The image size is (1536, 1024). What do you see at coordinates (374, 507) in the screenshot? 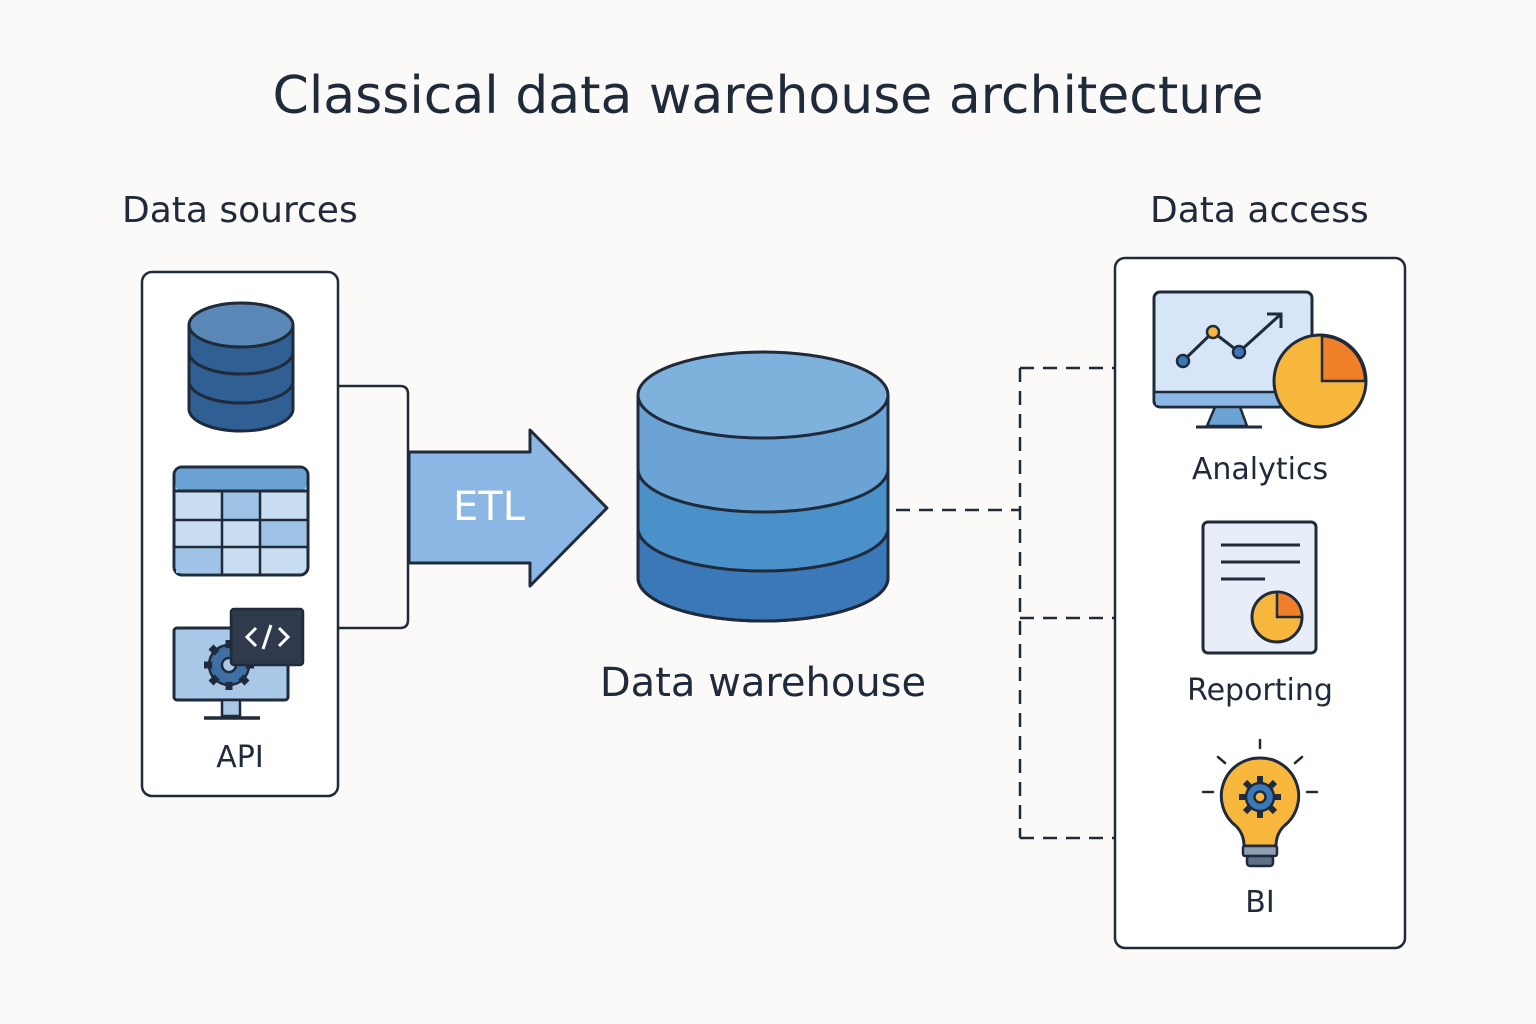
I see `sources-connector` at bounding box center [374, 507].